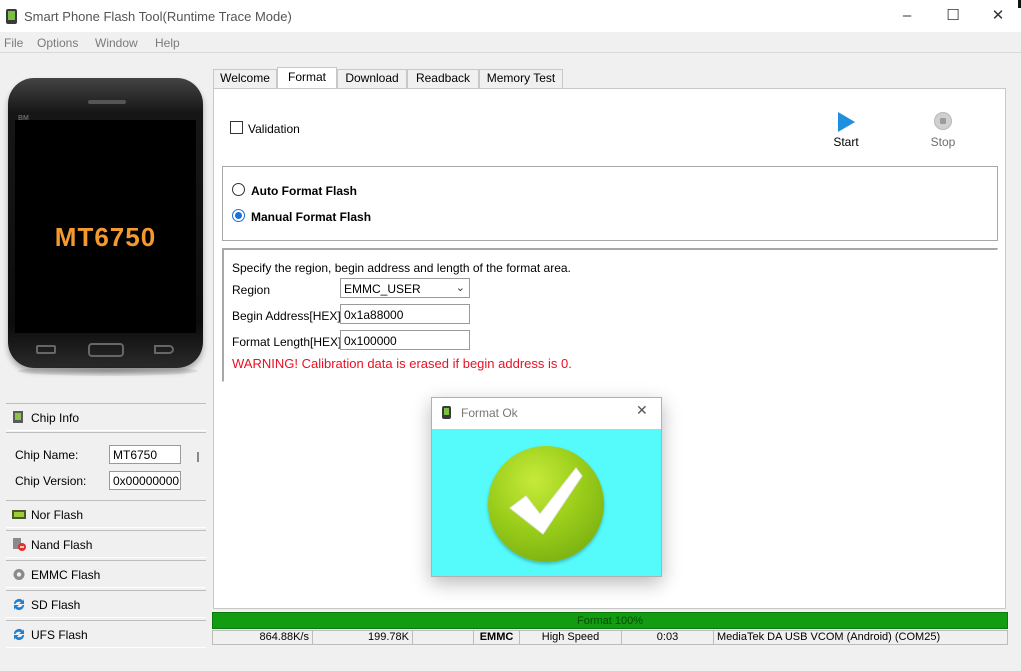 This screenshot has width=1021, height=671. Describe the element at coordinates (245, 78) in the screenshot. I see `tab-welcome: Welcome` at that location.